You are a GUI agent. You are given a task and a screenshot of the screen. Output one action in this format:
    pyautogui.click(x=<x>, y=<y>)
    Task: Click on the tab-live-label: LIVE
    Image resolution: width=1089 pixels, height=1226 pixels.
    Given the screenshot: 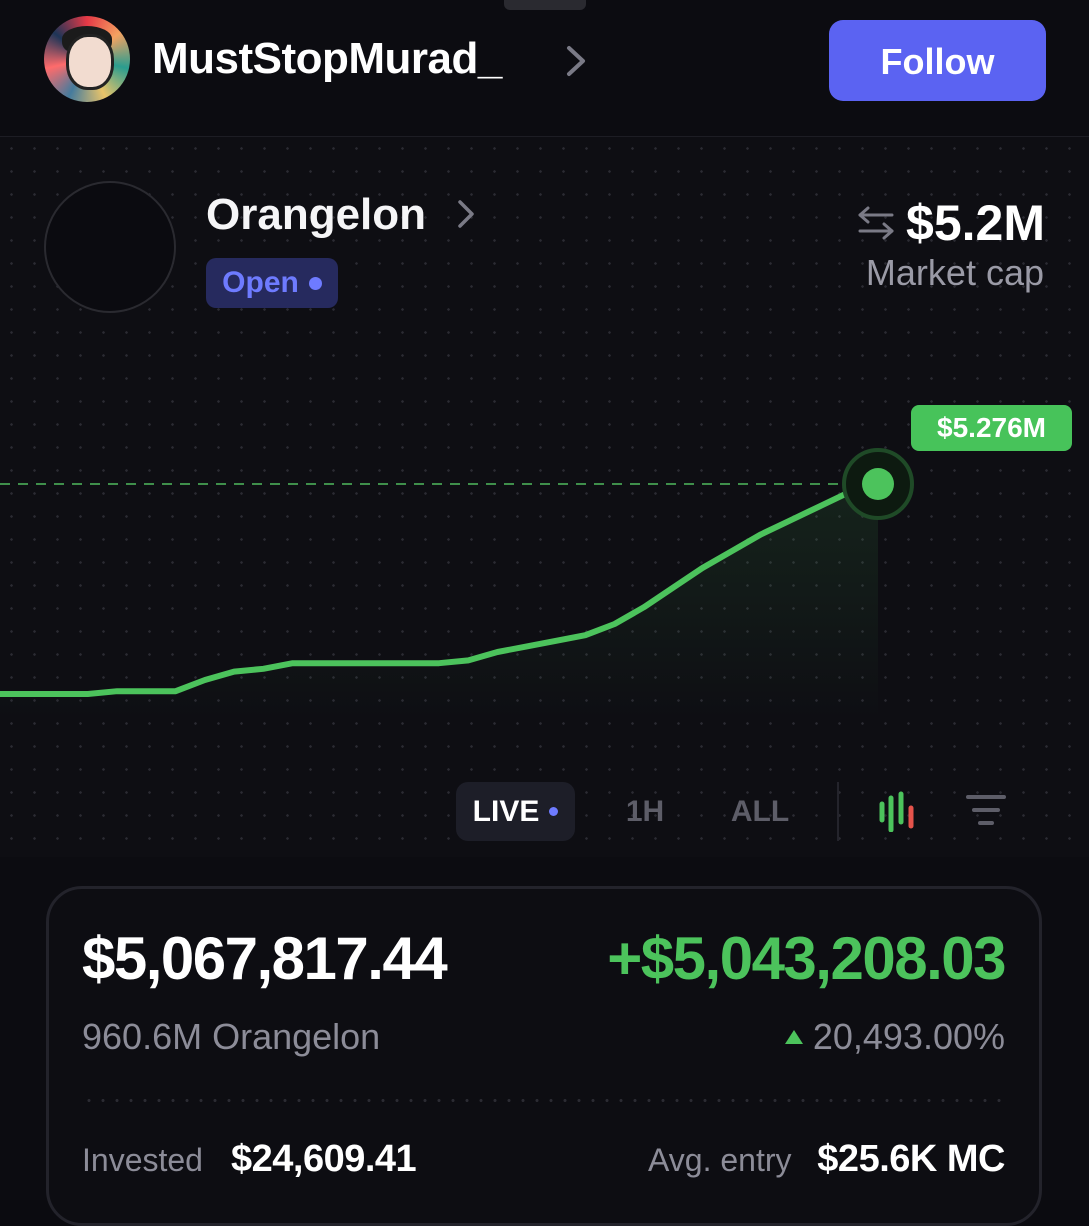 What is the action you would take?
    pyautogui.click(x=506, y=811)
    